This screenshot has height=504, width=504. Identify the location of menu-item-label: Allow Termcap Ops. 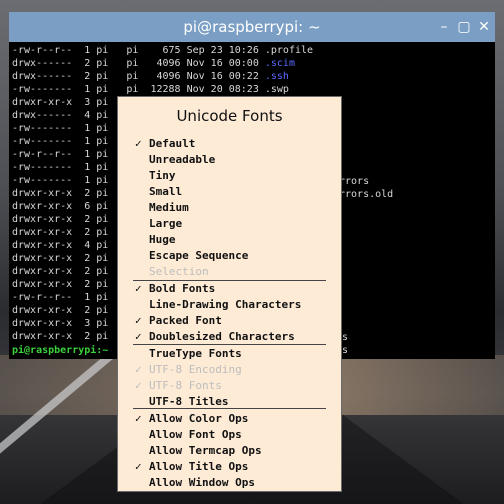
(205, 450).